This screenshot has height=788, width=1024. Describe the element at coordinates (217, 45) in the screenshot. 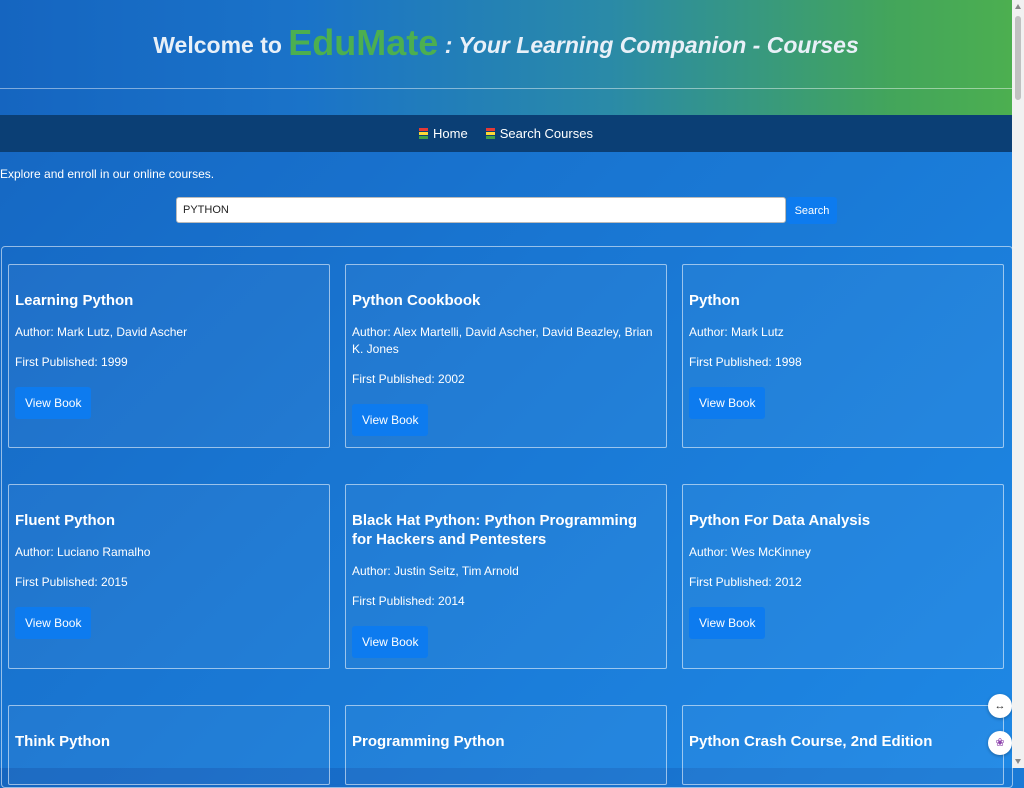

I see `welcome-text: Welcome to` at that location.